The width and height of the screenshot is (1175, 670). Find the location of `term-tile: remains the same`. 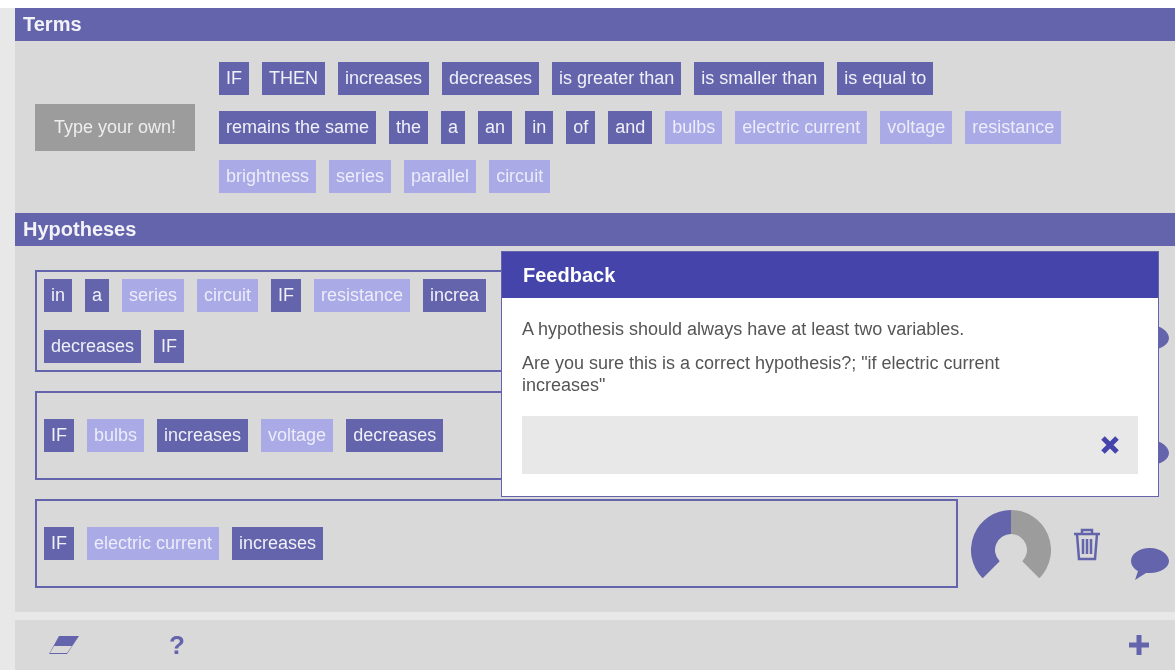

term-tile: remains the same is located at coordinates (298, 127).